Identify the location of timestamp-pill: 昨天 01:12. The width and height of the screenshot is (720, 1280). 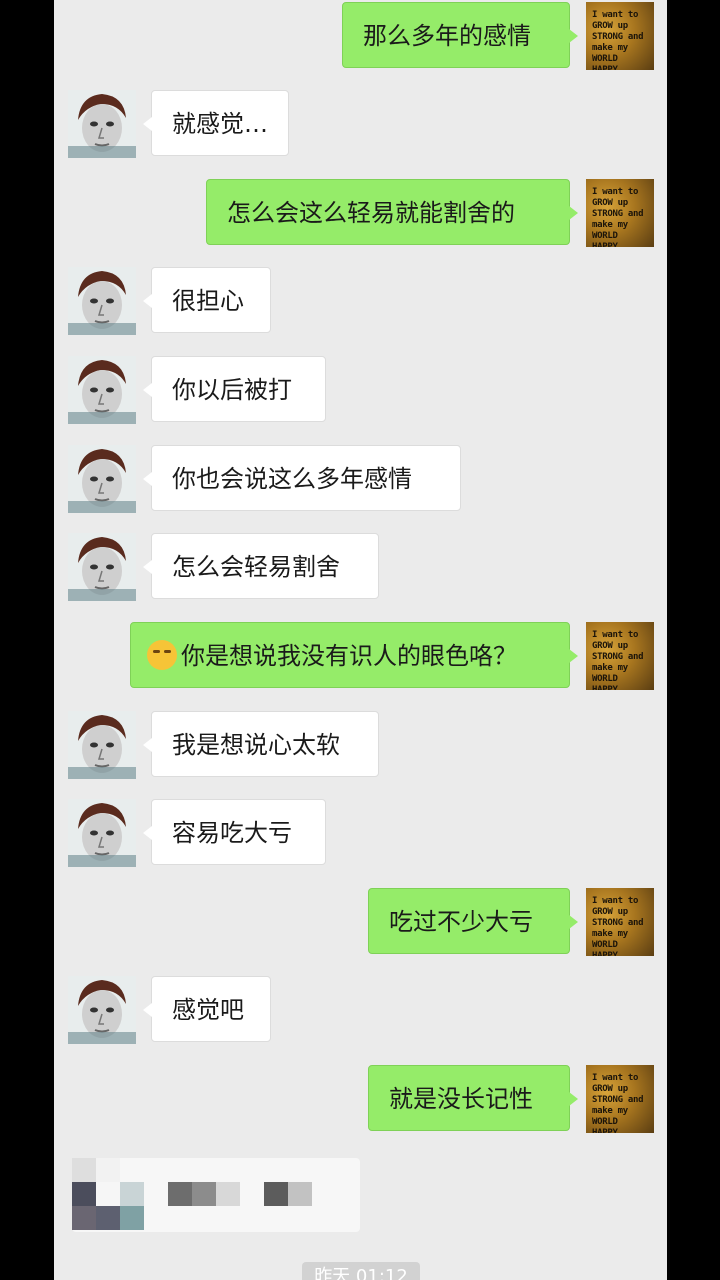
(361, 1271).